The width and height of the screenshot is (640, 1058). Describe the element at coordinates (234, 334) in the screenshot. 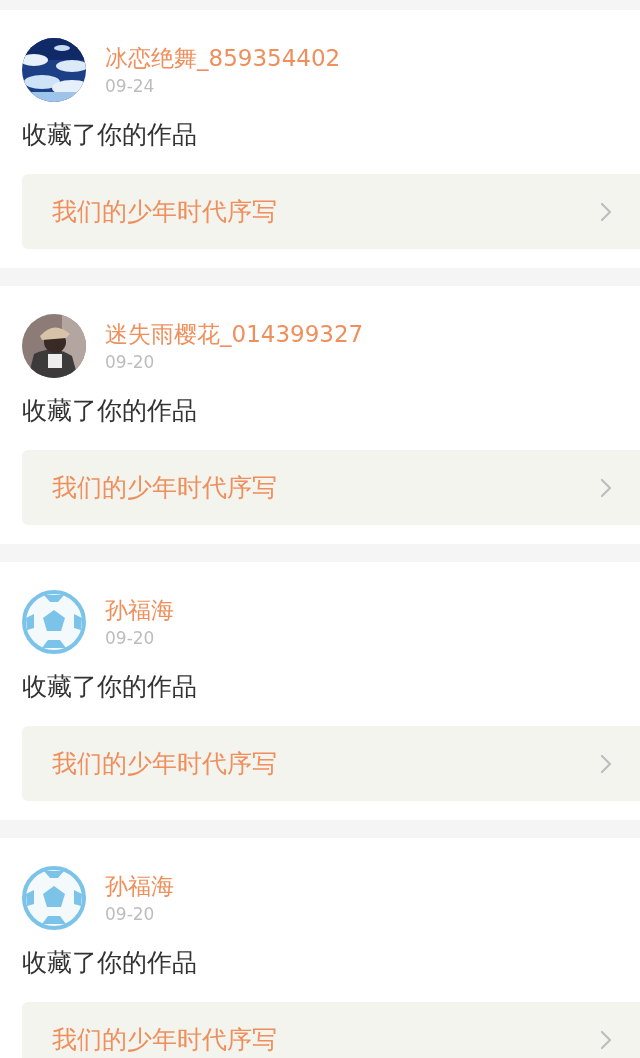

I see `user-name: 迷失雨樱花_014399327` at that location.